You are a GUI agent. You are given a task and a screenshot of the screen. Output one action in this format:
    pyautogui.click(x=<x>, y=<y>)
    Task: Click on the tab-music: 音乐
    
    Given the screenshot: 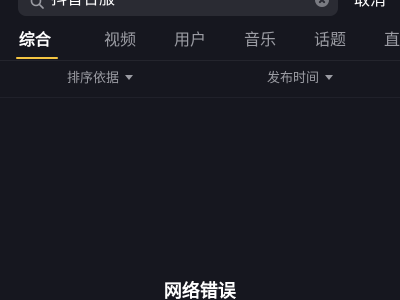 What is the action you would take?
    pyautogui.click(x=260, y=40)
    